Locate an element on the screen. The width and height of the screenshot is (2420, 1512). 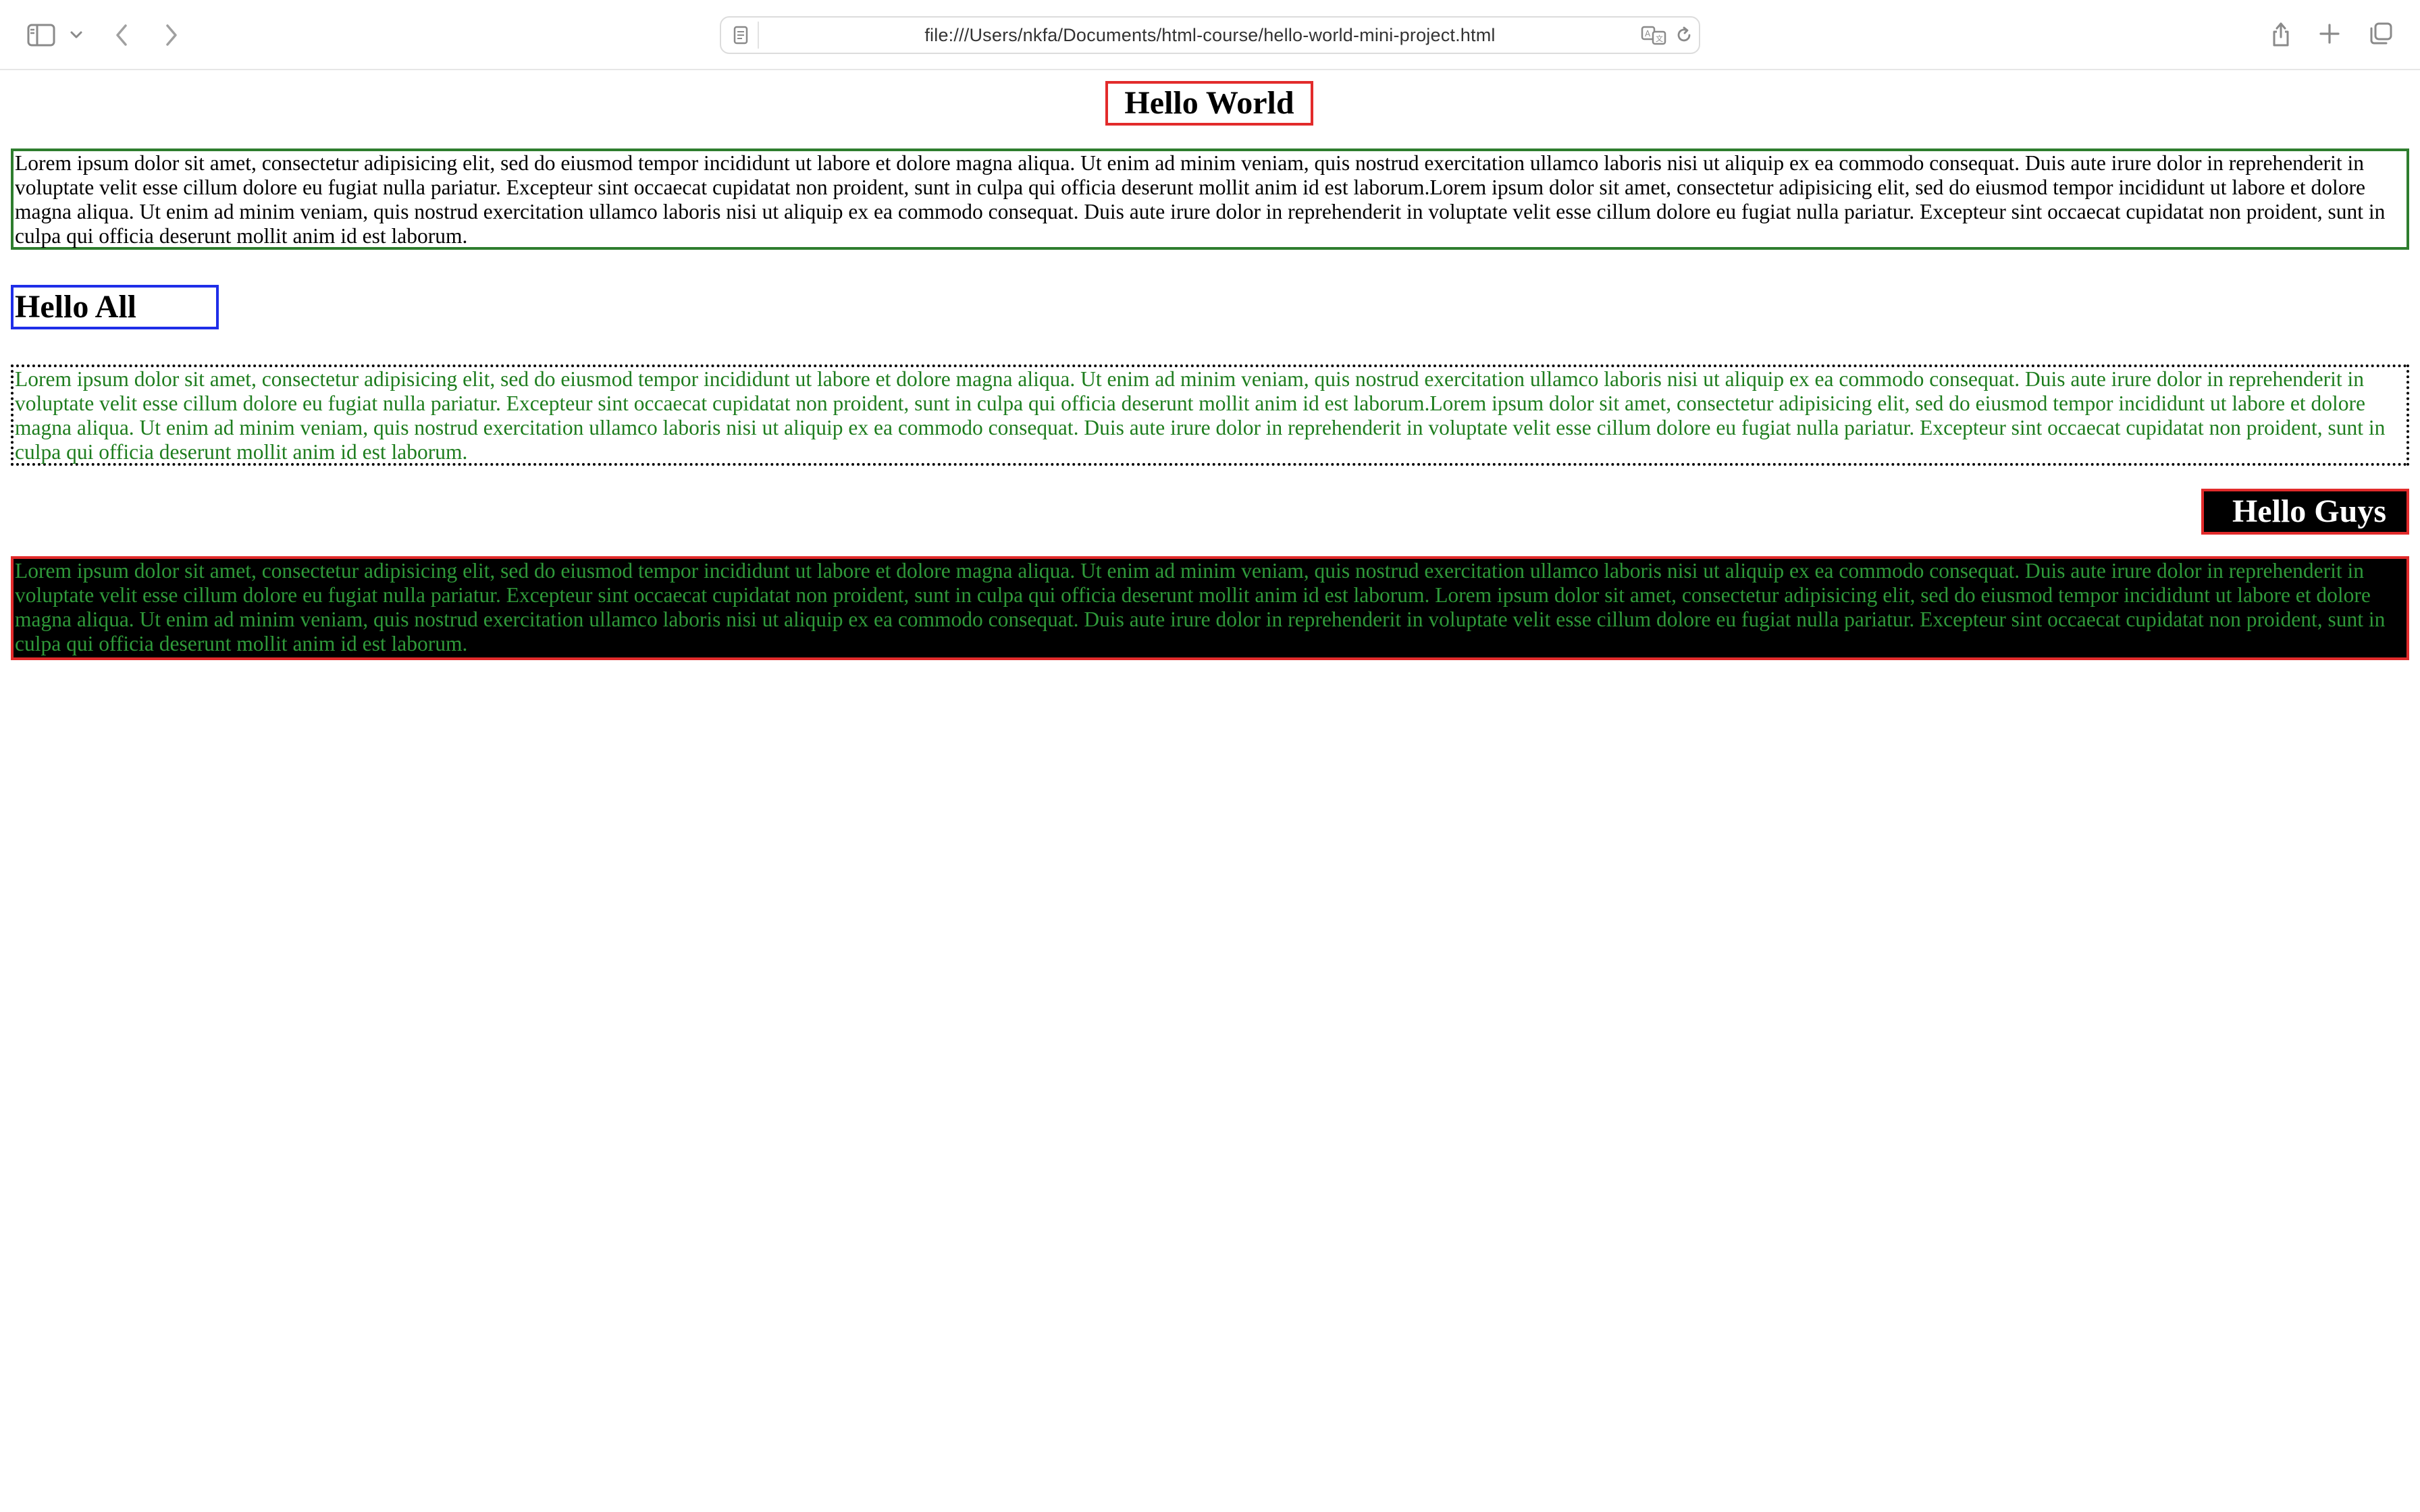
sidebar-icon is located at coordinates (41, 35).